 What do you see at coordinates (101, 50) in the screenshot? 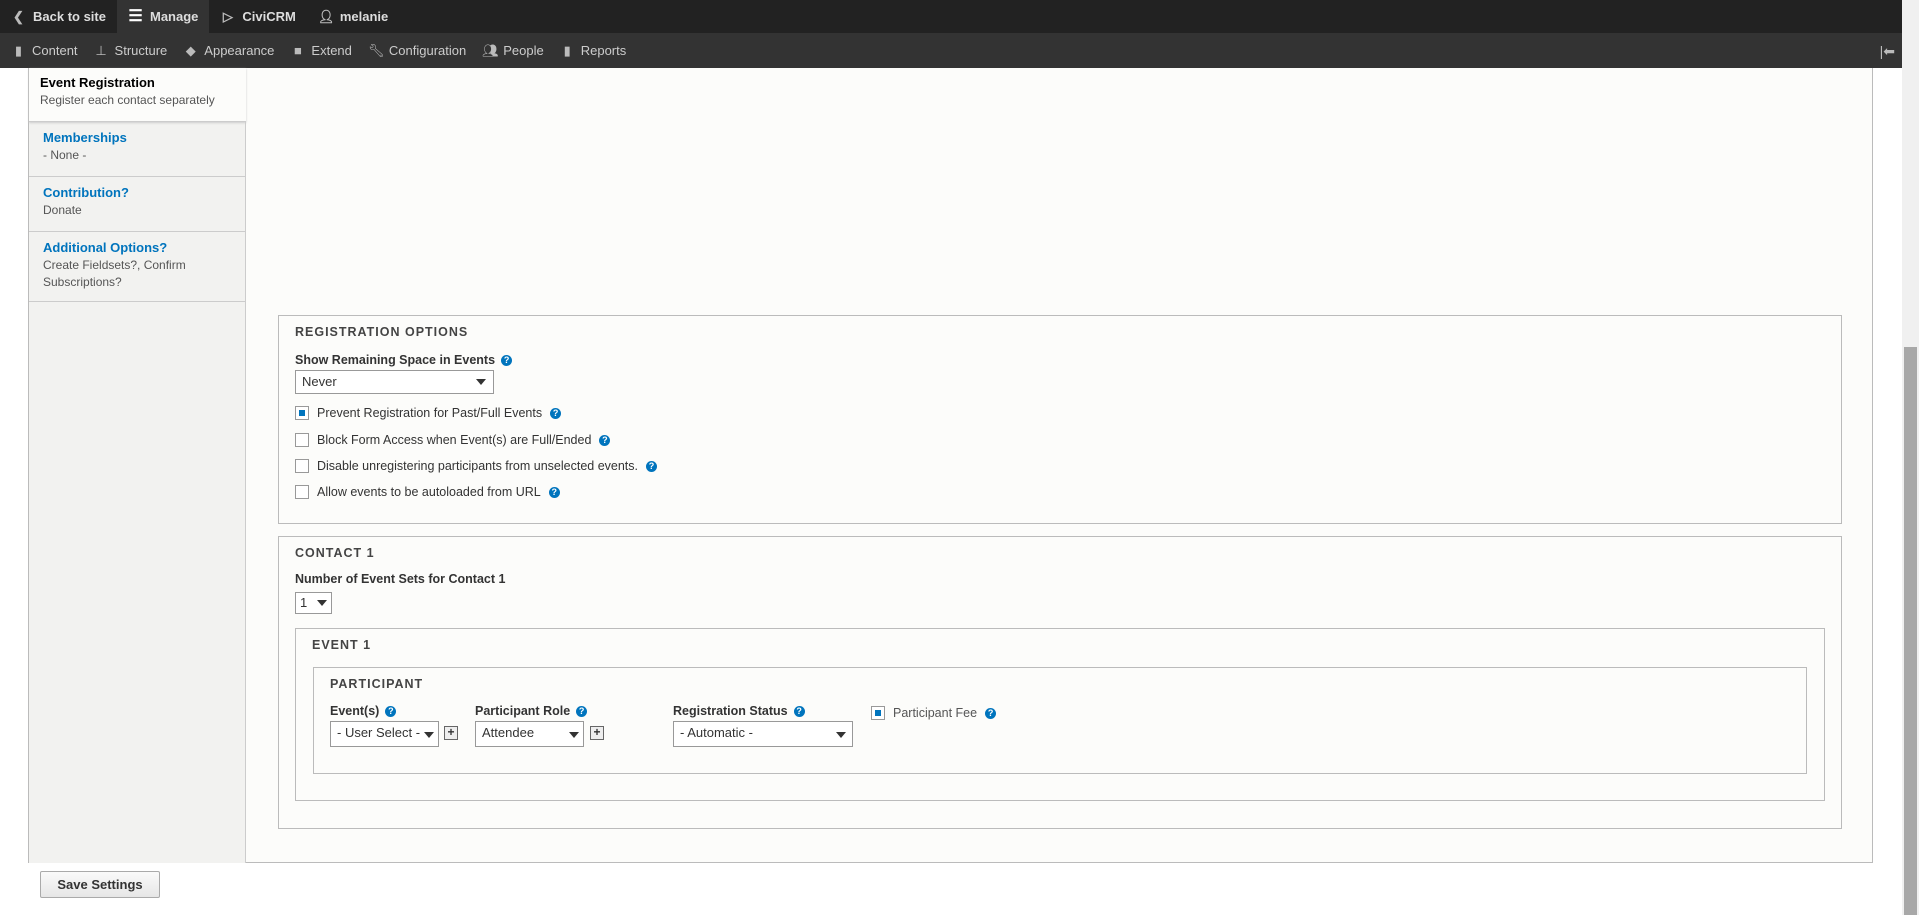
I see `sitemap-icon: ⊥` at bounding box center [101, 50].